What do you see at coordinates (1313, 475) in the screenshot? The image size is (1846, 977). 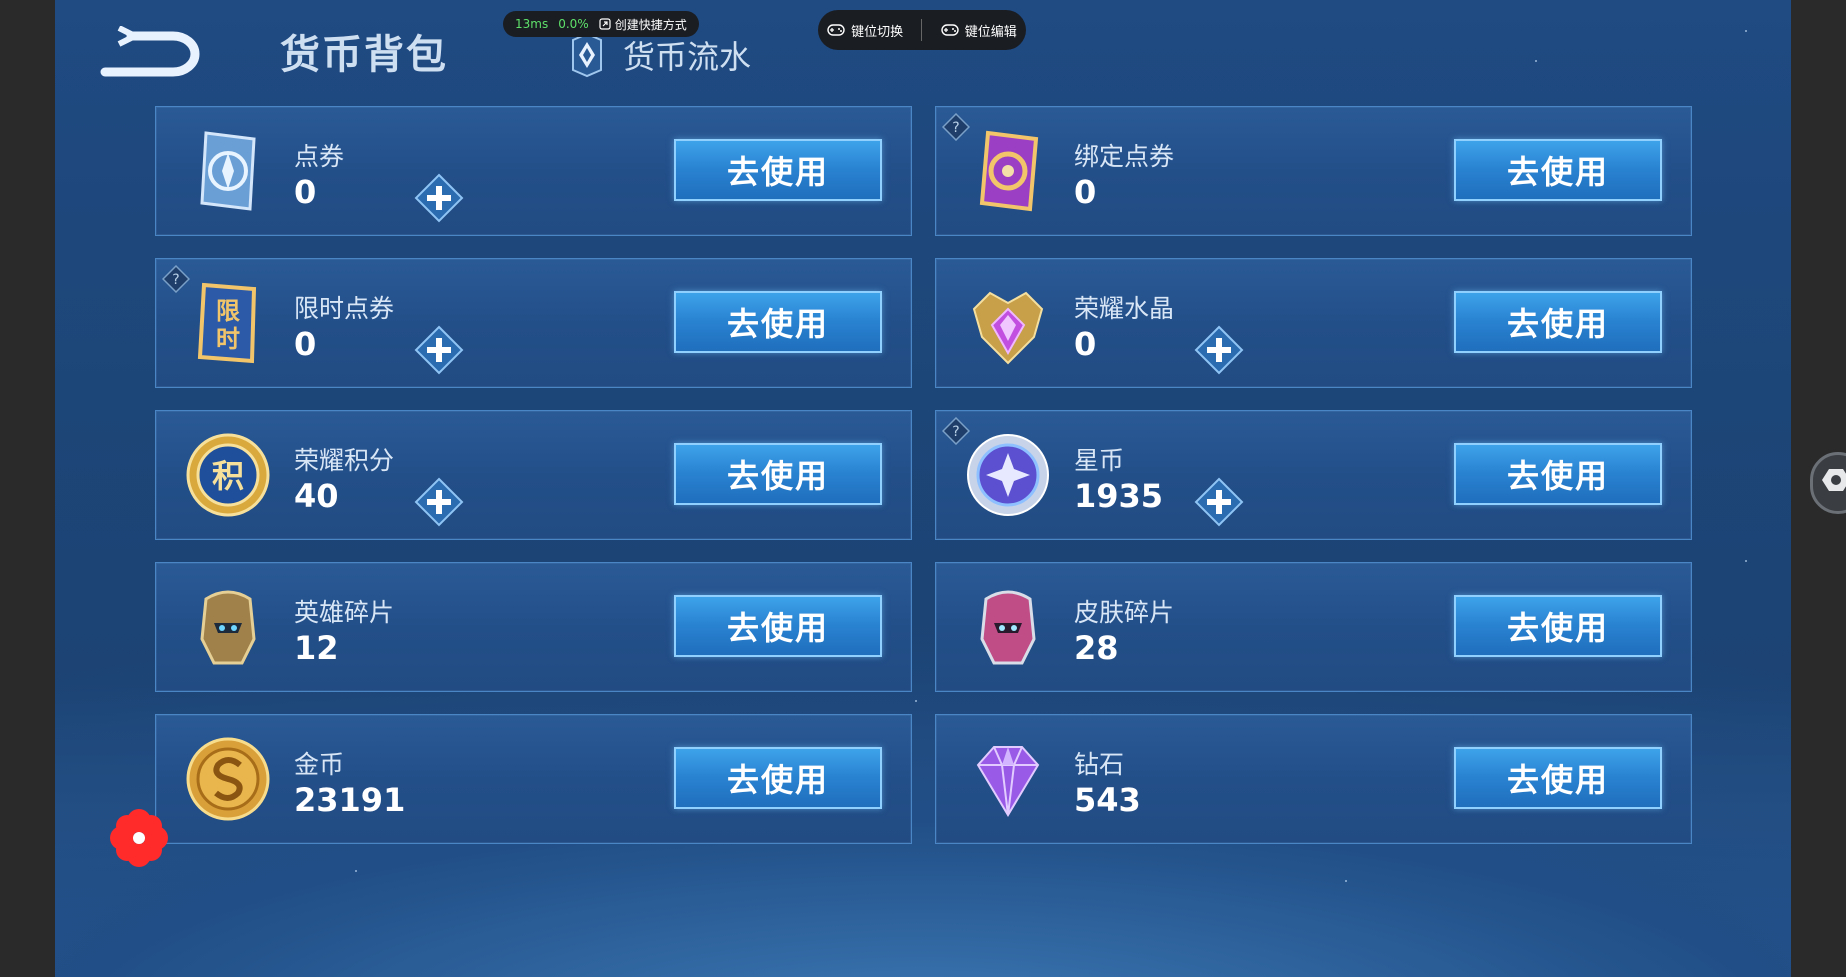 I see `currency-card: ? 星币 1935 去使用` at bounding box center [1313, 475].